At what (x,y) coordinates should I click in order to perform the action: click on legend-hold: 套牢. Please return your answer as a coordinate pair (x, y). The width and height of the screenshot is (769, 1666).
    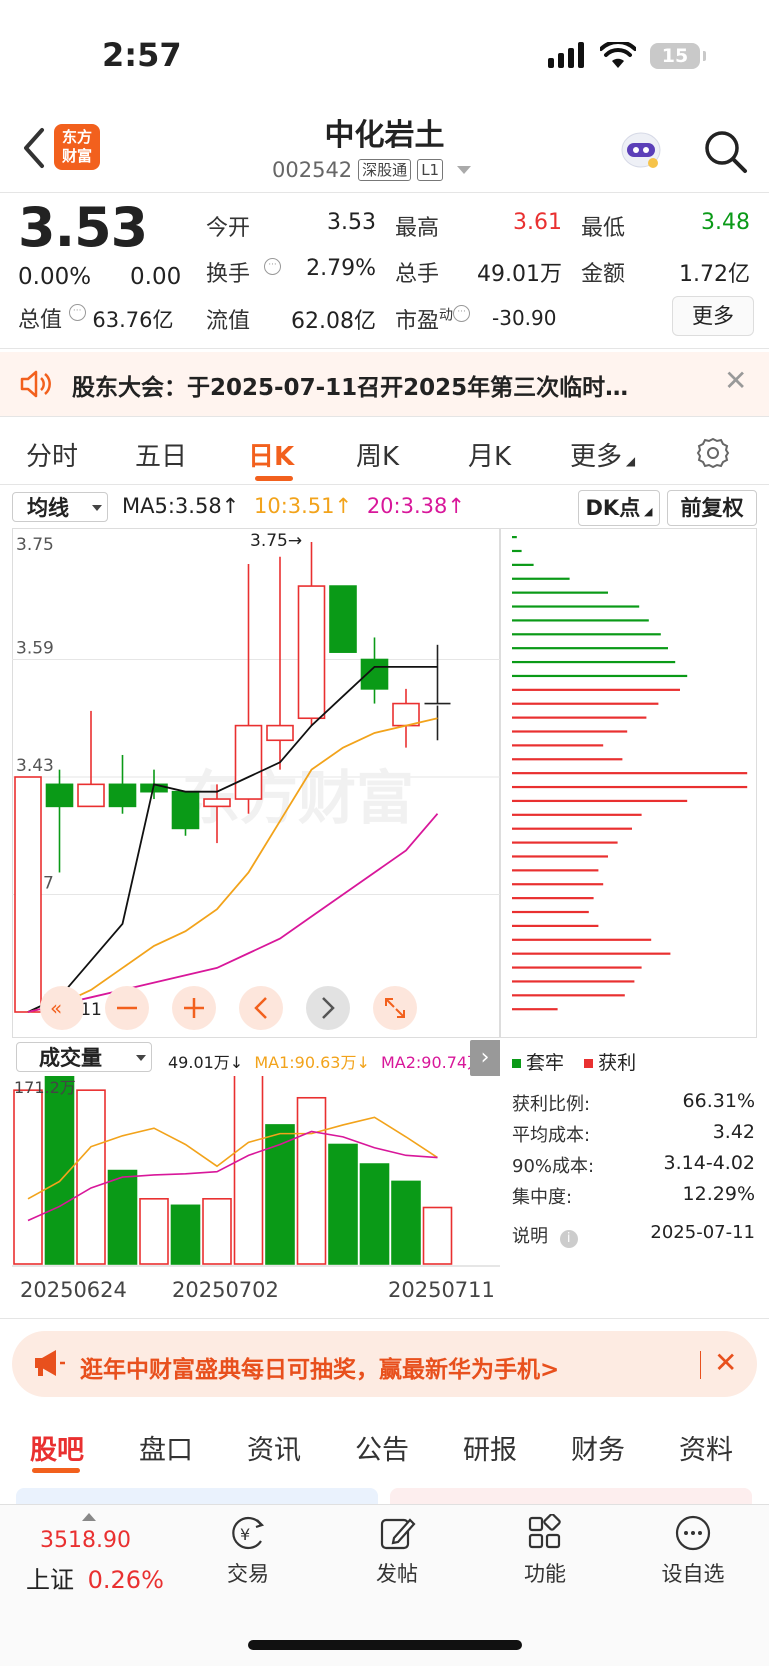
    Looking at the image, I should click on (545, 1063).